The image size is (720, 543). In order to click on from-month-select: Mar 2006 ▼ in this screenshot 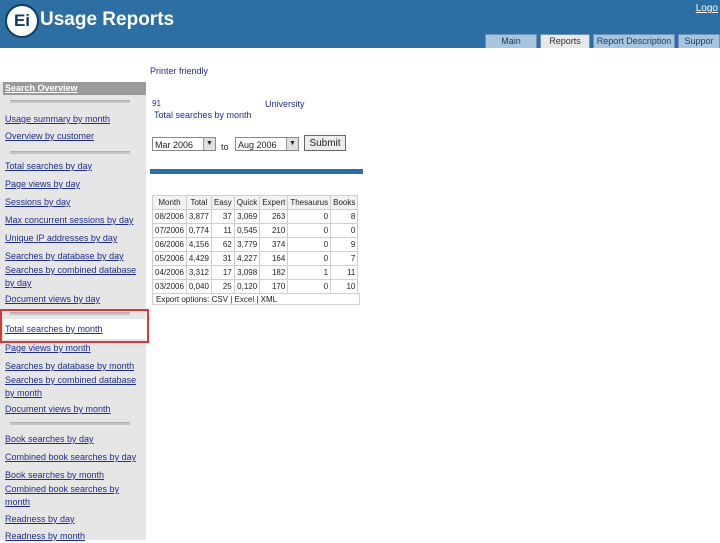, I will do `click(184, 144)`.